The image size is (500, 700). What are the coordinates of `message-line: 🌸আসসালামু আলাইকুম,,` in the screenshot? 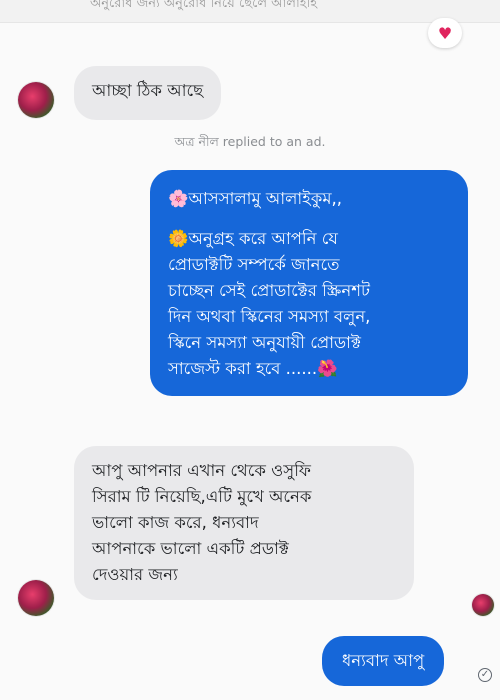 It's located at (255, 198).